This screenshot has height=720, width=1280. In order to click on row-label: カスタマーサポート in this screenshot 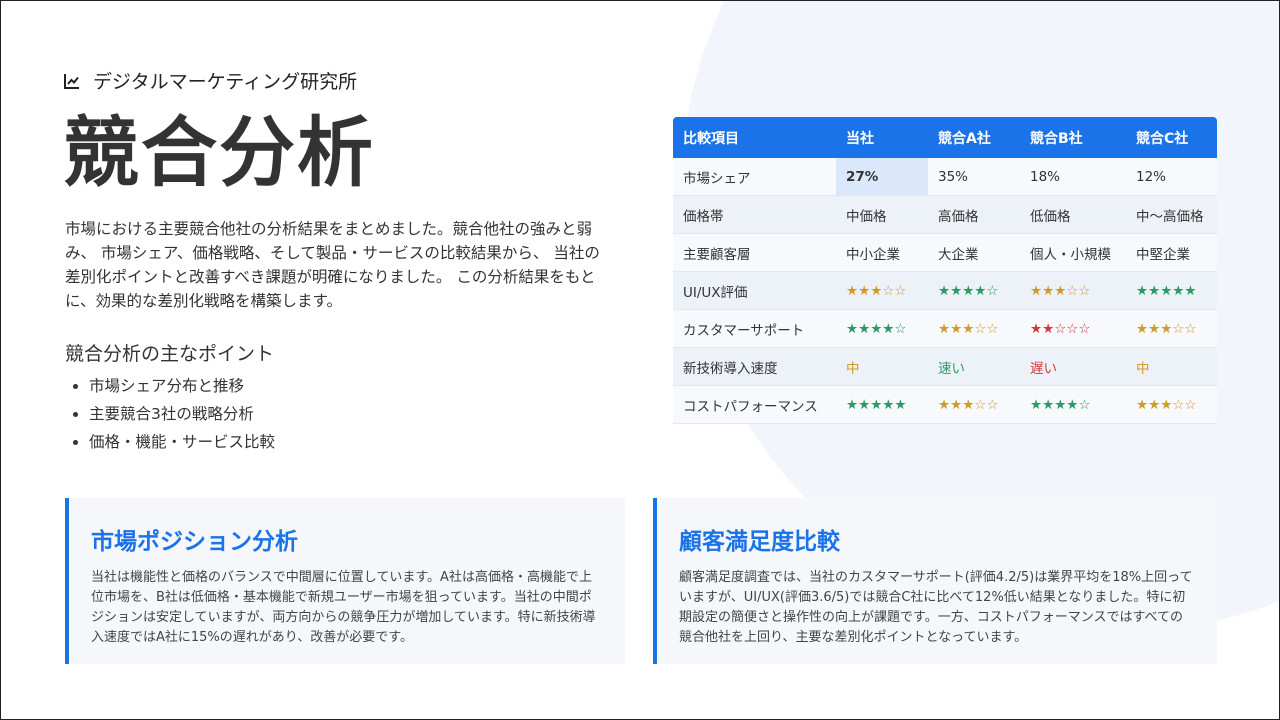, I will do `click(754, 328)`.